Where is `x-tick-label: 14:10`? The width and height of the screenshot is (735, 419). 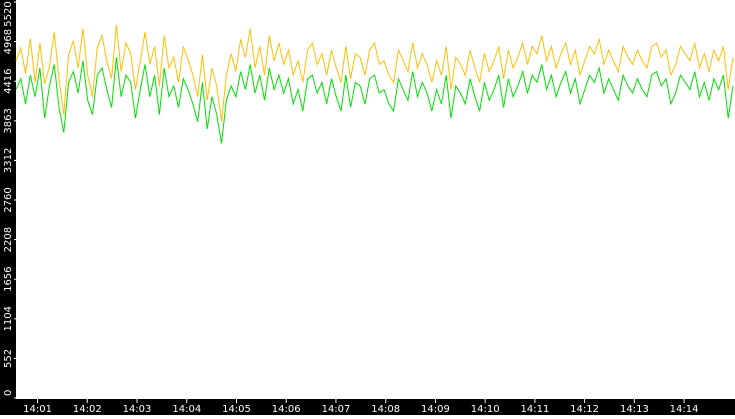 x-tick-label: 14:10 is located at coordinates (485, 409).